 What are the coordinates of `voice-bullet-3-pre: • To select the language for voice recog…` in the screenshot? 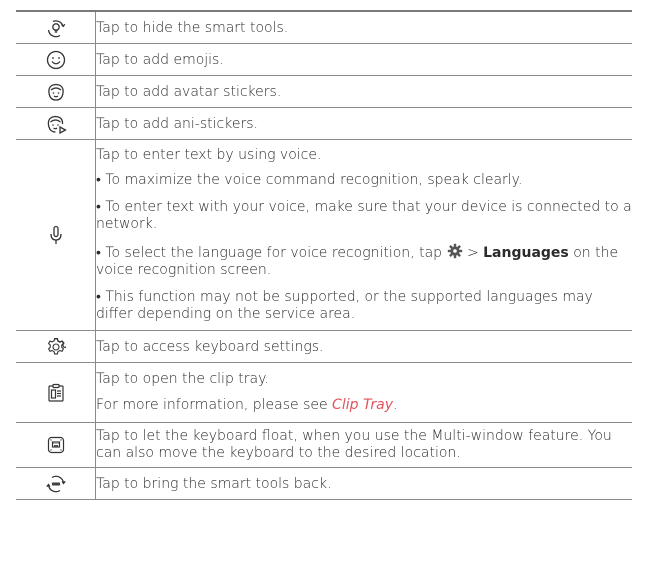 It's located at (269, 253).